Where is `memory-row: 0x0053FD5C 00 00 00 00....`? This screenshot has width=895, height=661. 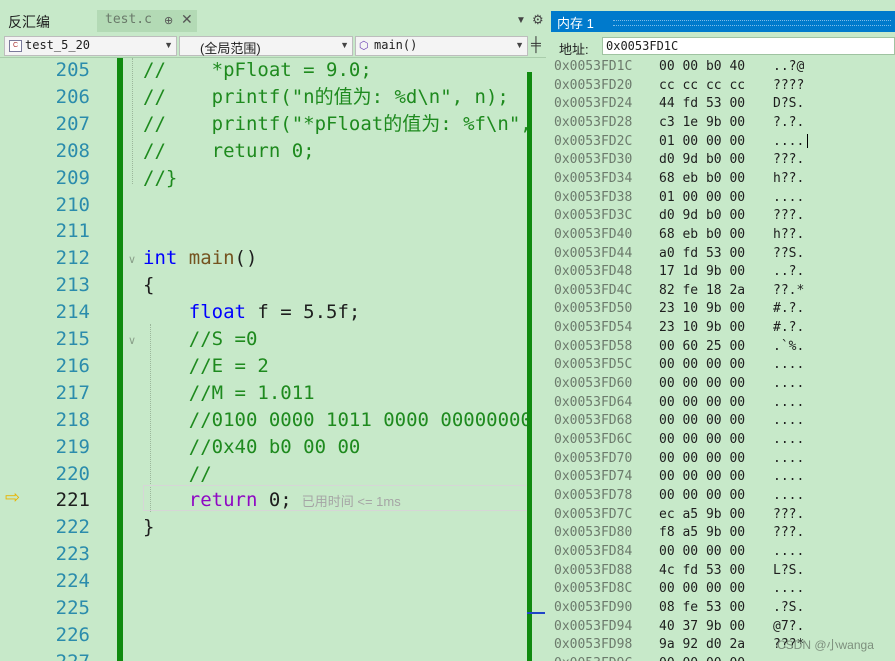
memory-row: 0x0053FD5C 00 00 00 00.... is located at coordinates (723, 365).